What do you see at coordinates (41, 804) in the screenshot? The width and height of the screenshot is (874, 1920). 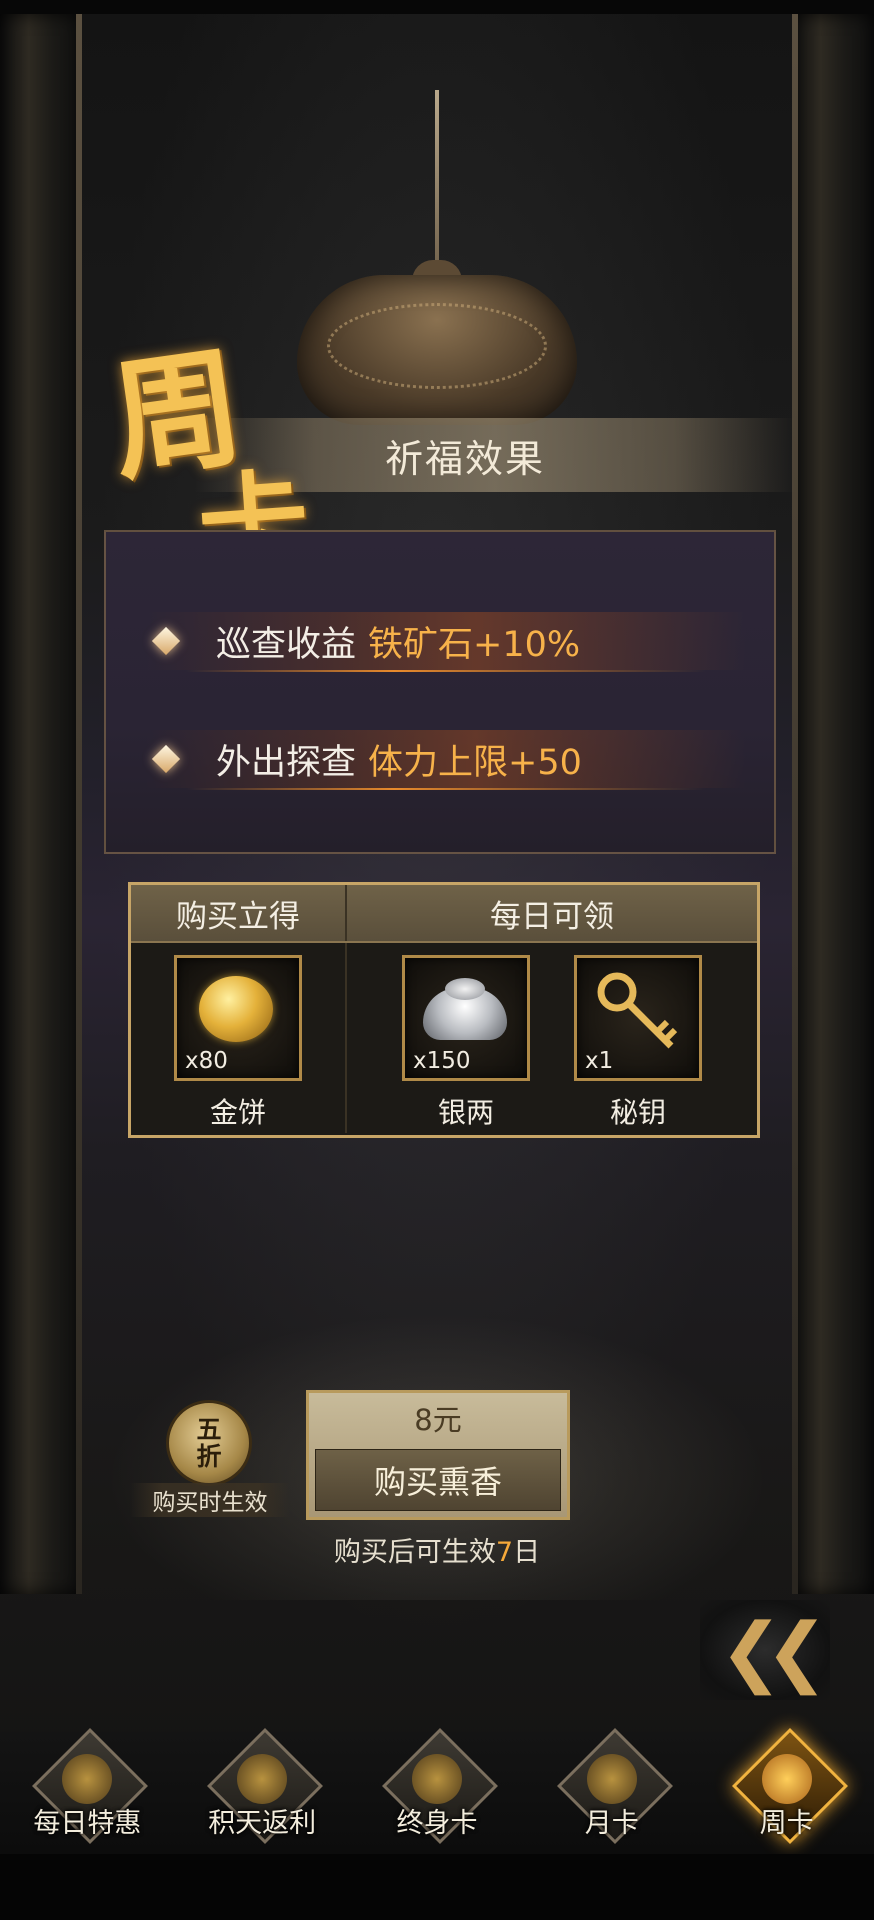 I see `left-pillar` at bounding box center [41, 804].